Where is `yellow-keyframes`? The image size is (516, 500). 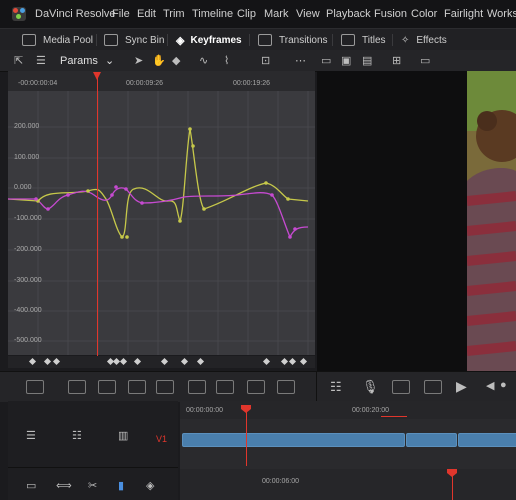 yellow-keyframes is located at coordinates (163, 183).